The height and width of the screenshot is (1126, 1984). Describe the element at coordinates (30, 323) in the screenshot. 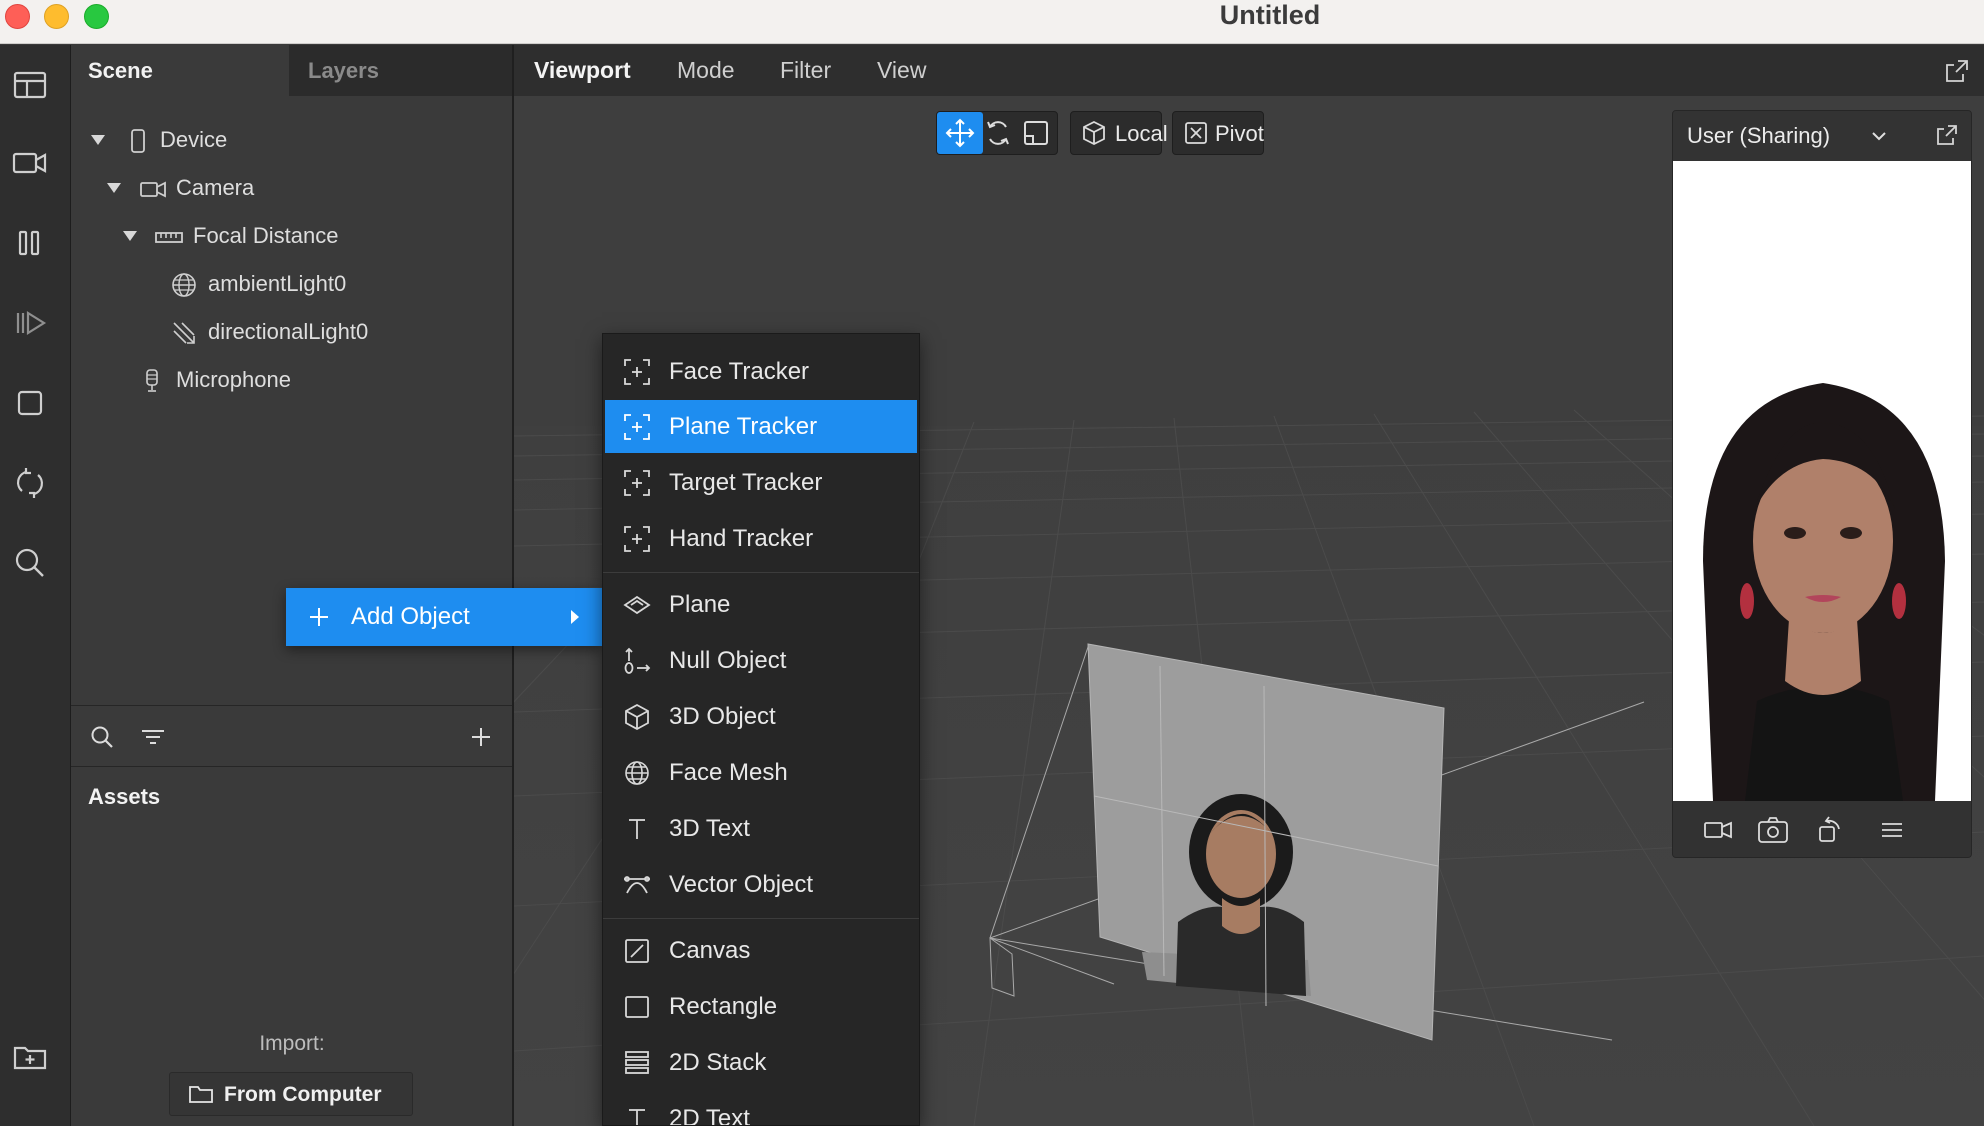

I see `play-forward-icon` at that location.